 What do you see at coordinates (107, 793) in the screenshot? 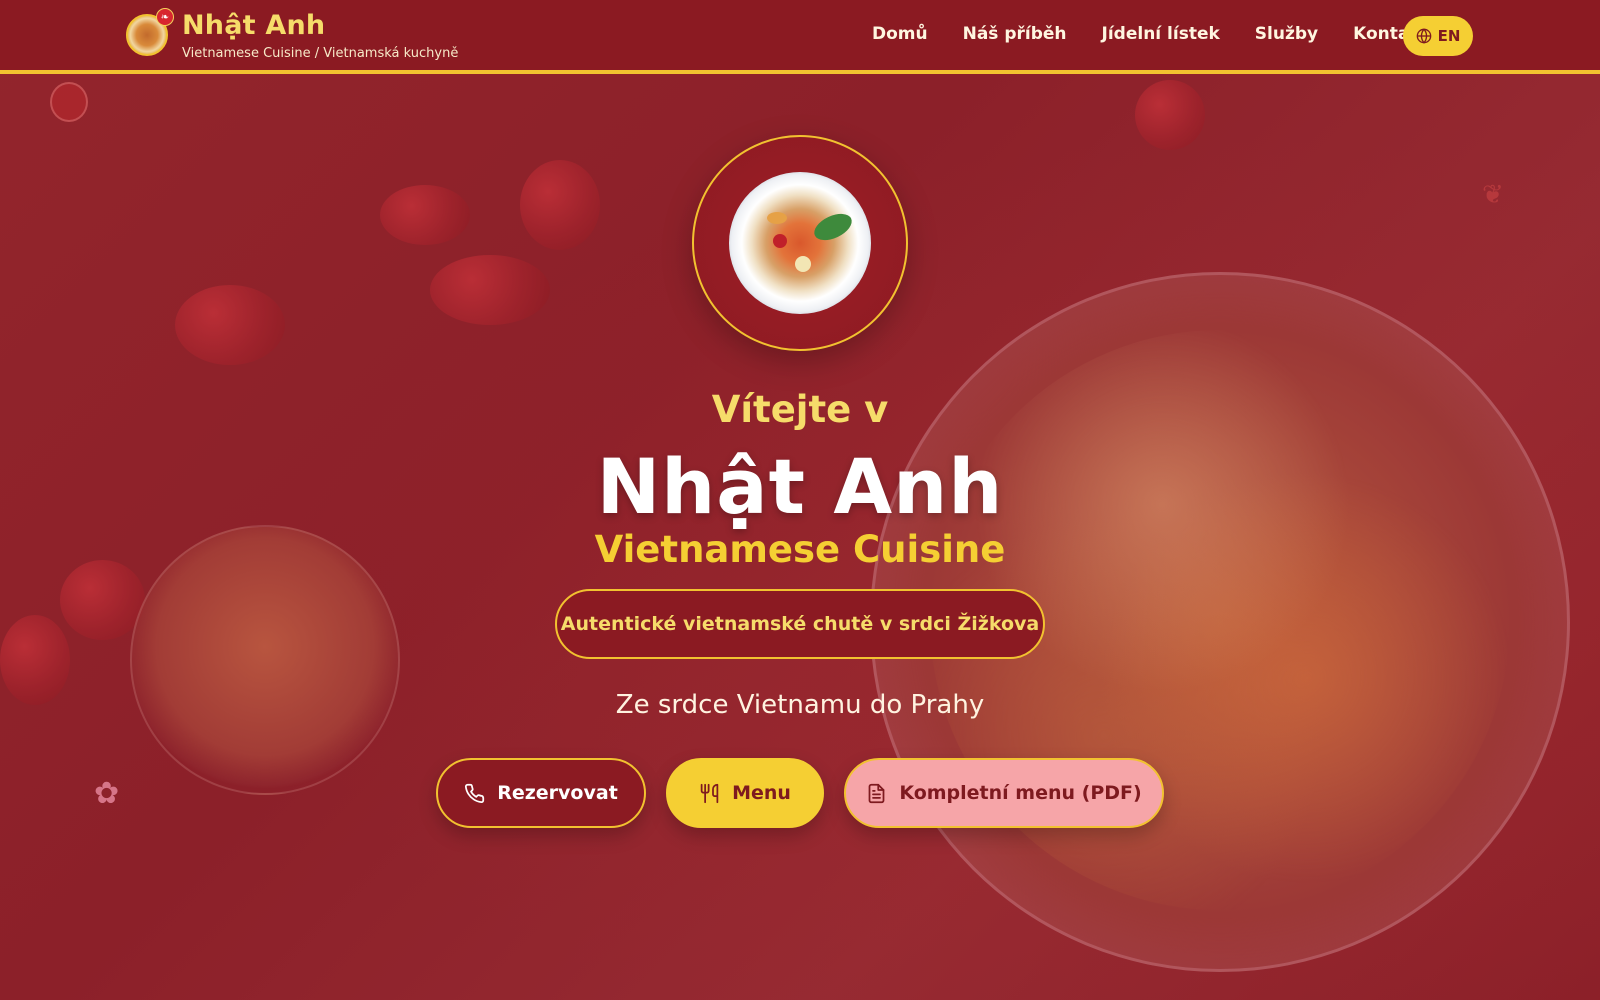
I see `flower-icon: ✿` at bounding box center [107, 793].